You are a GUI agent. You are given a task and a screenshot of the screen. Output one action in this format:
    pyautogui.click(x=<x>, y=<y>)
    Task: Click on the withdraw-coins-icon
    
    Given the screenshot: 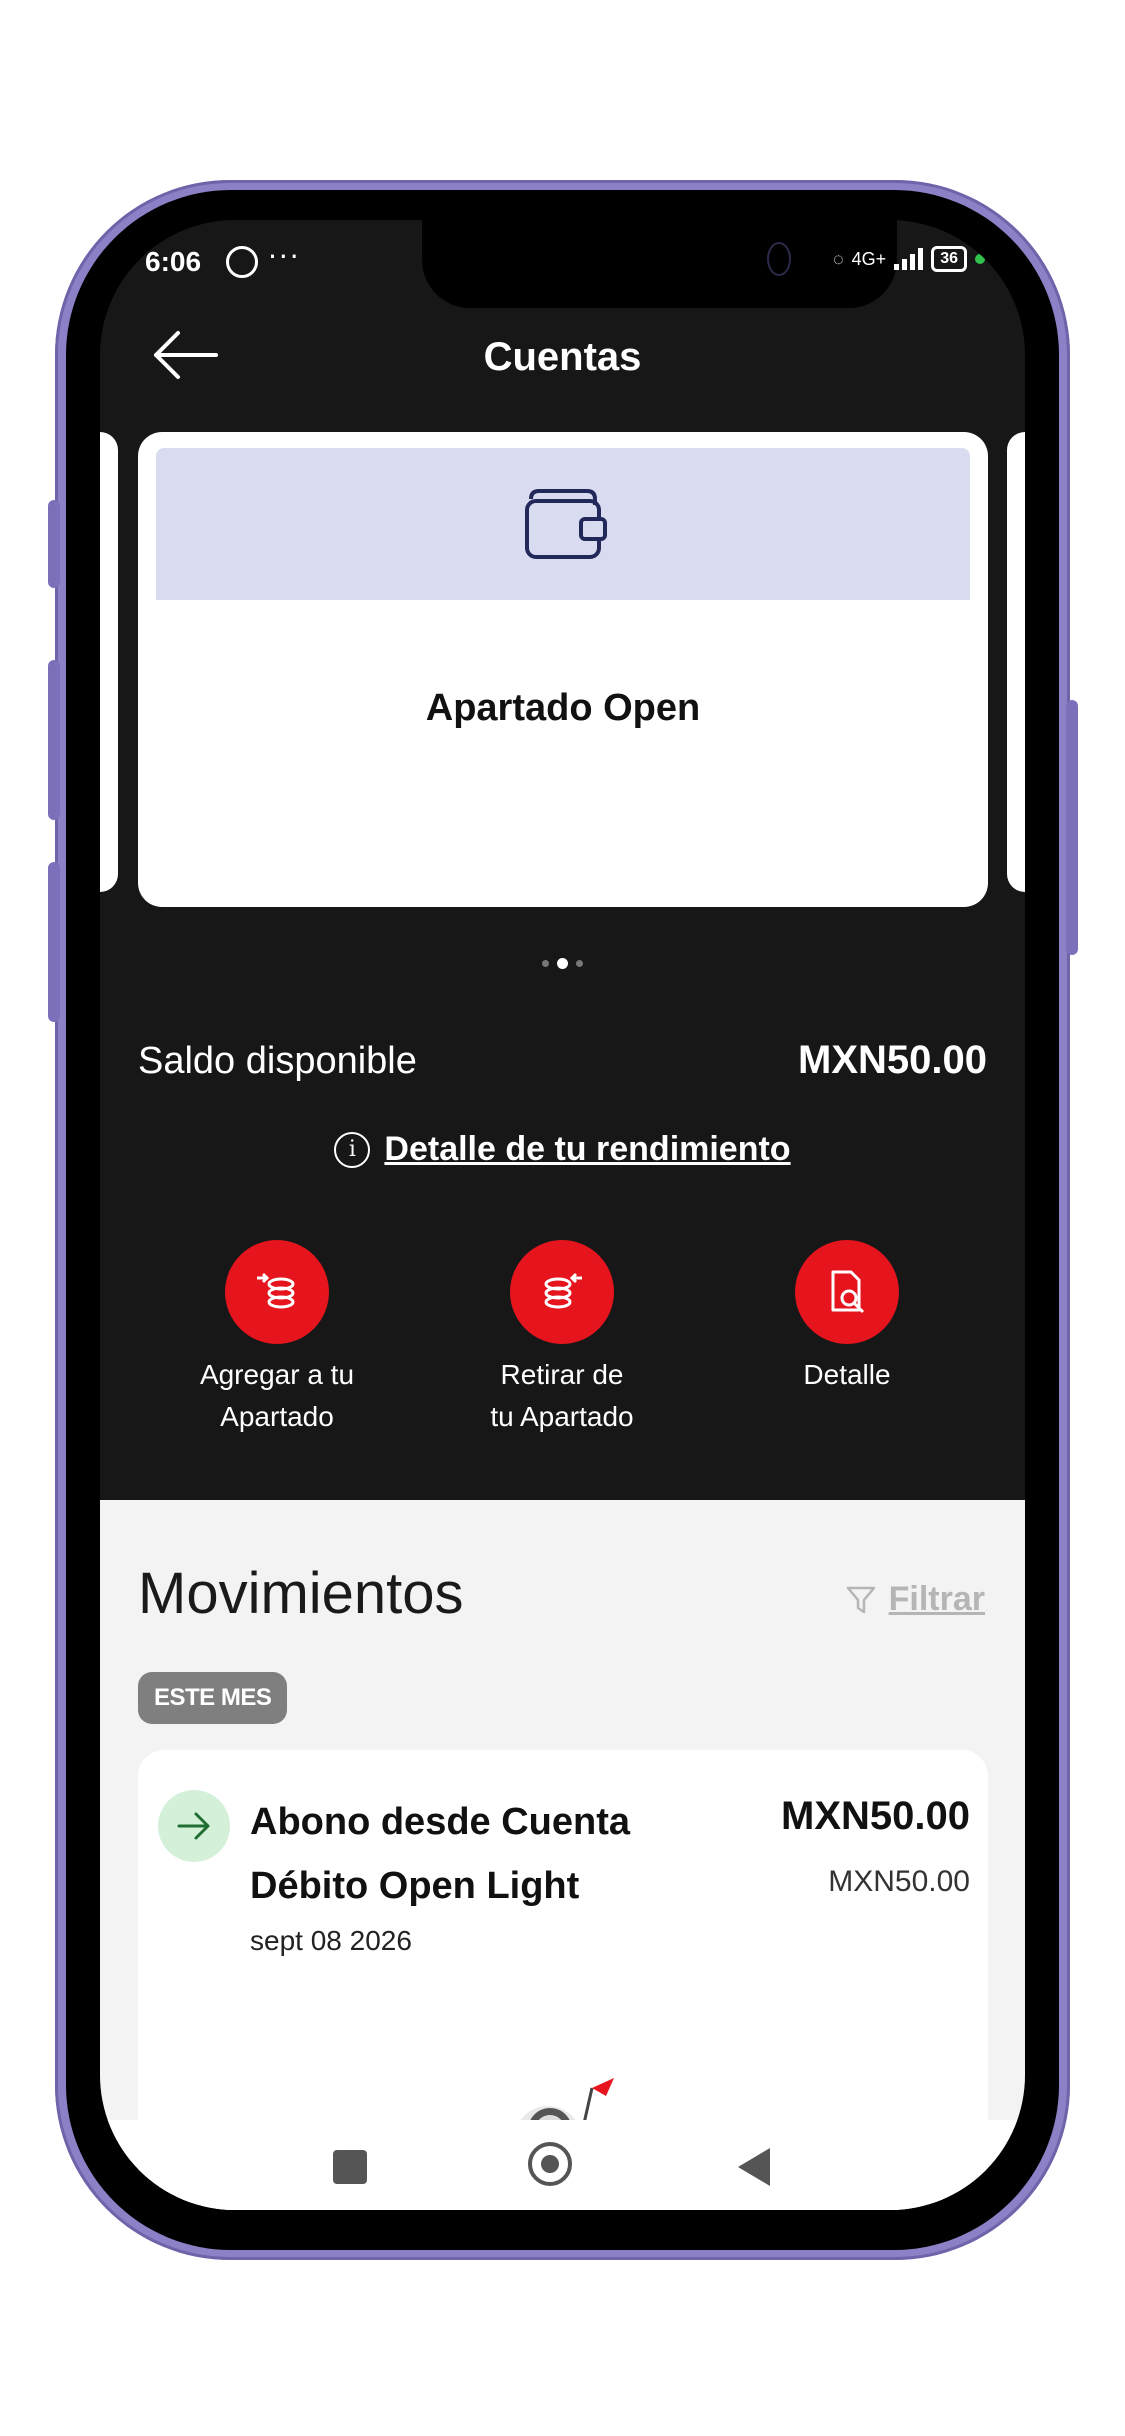 What is the action you would take?
    pyautogui.click(x=562, y=1292)
    